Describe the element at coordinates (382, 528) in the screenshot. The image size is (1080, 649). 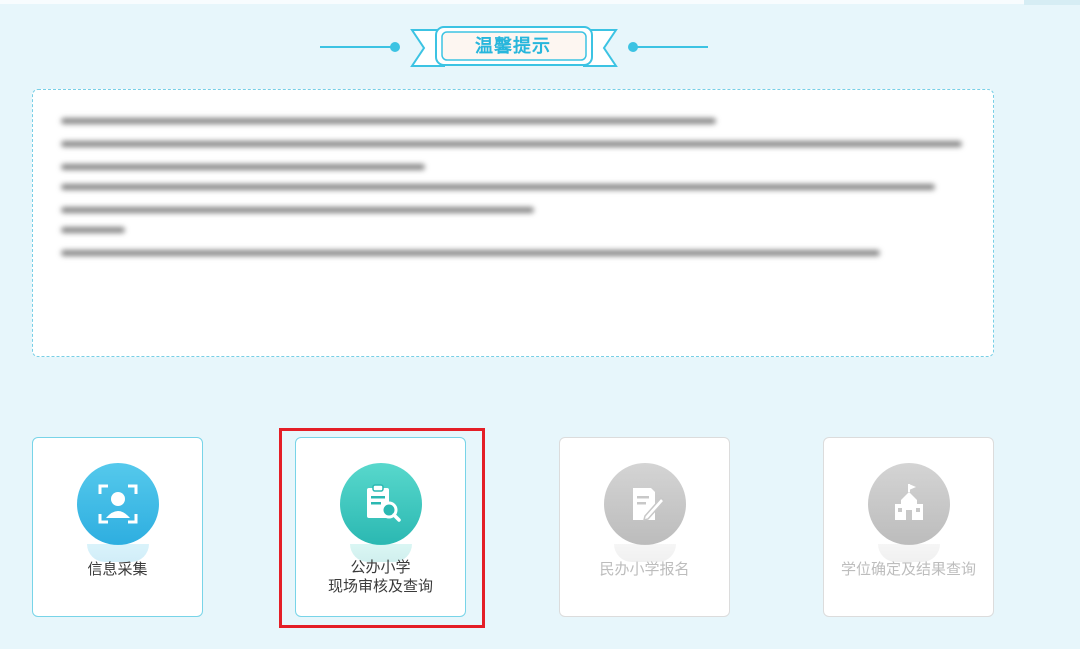
I see `highlight-box` at that location.